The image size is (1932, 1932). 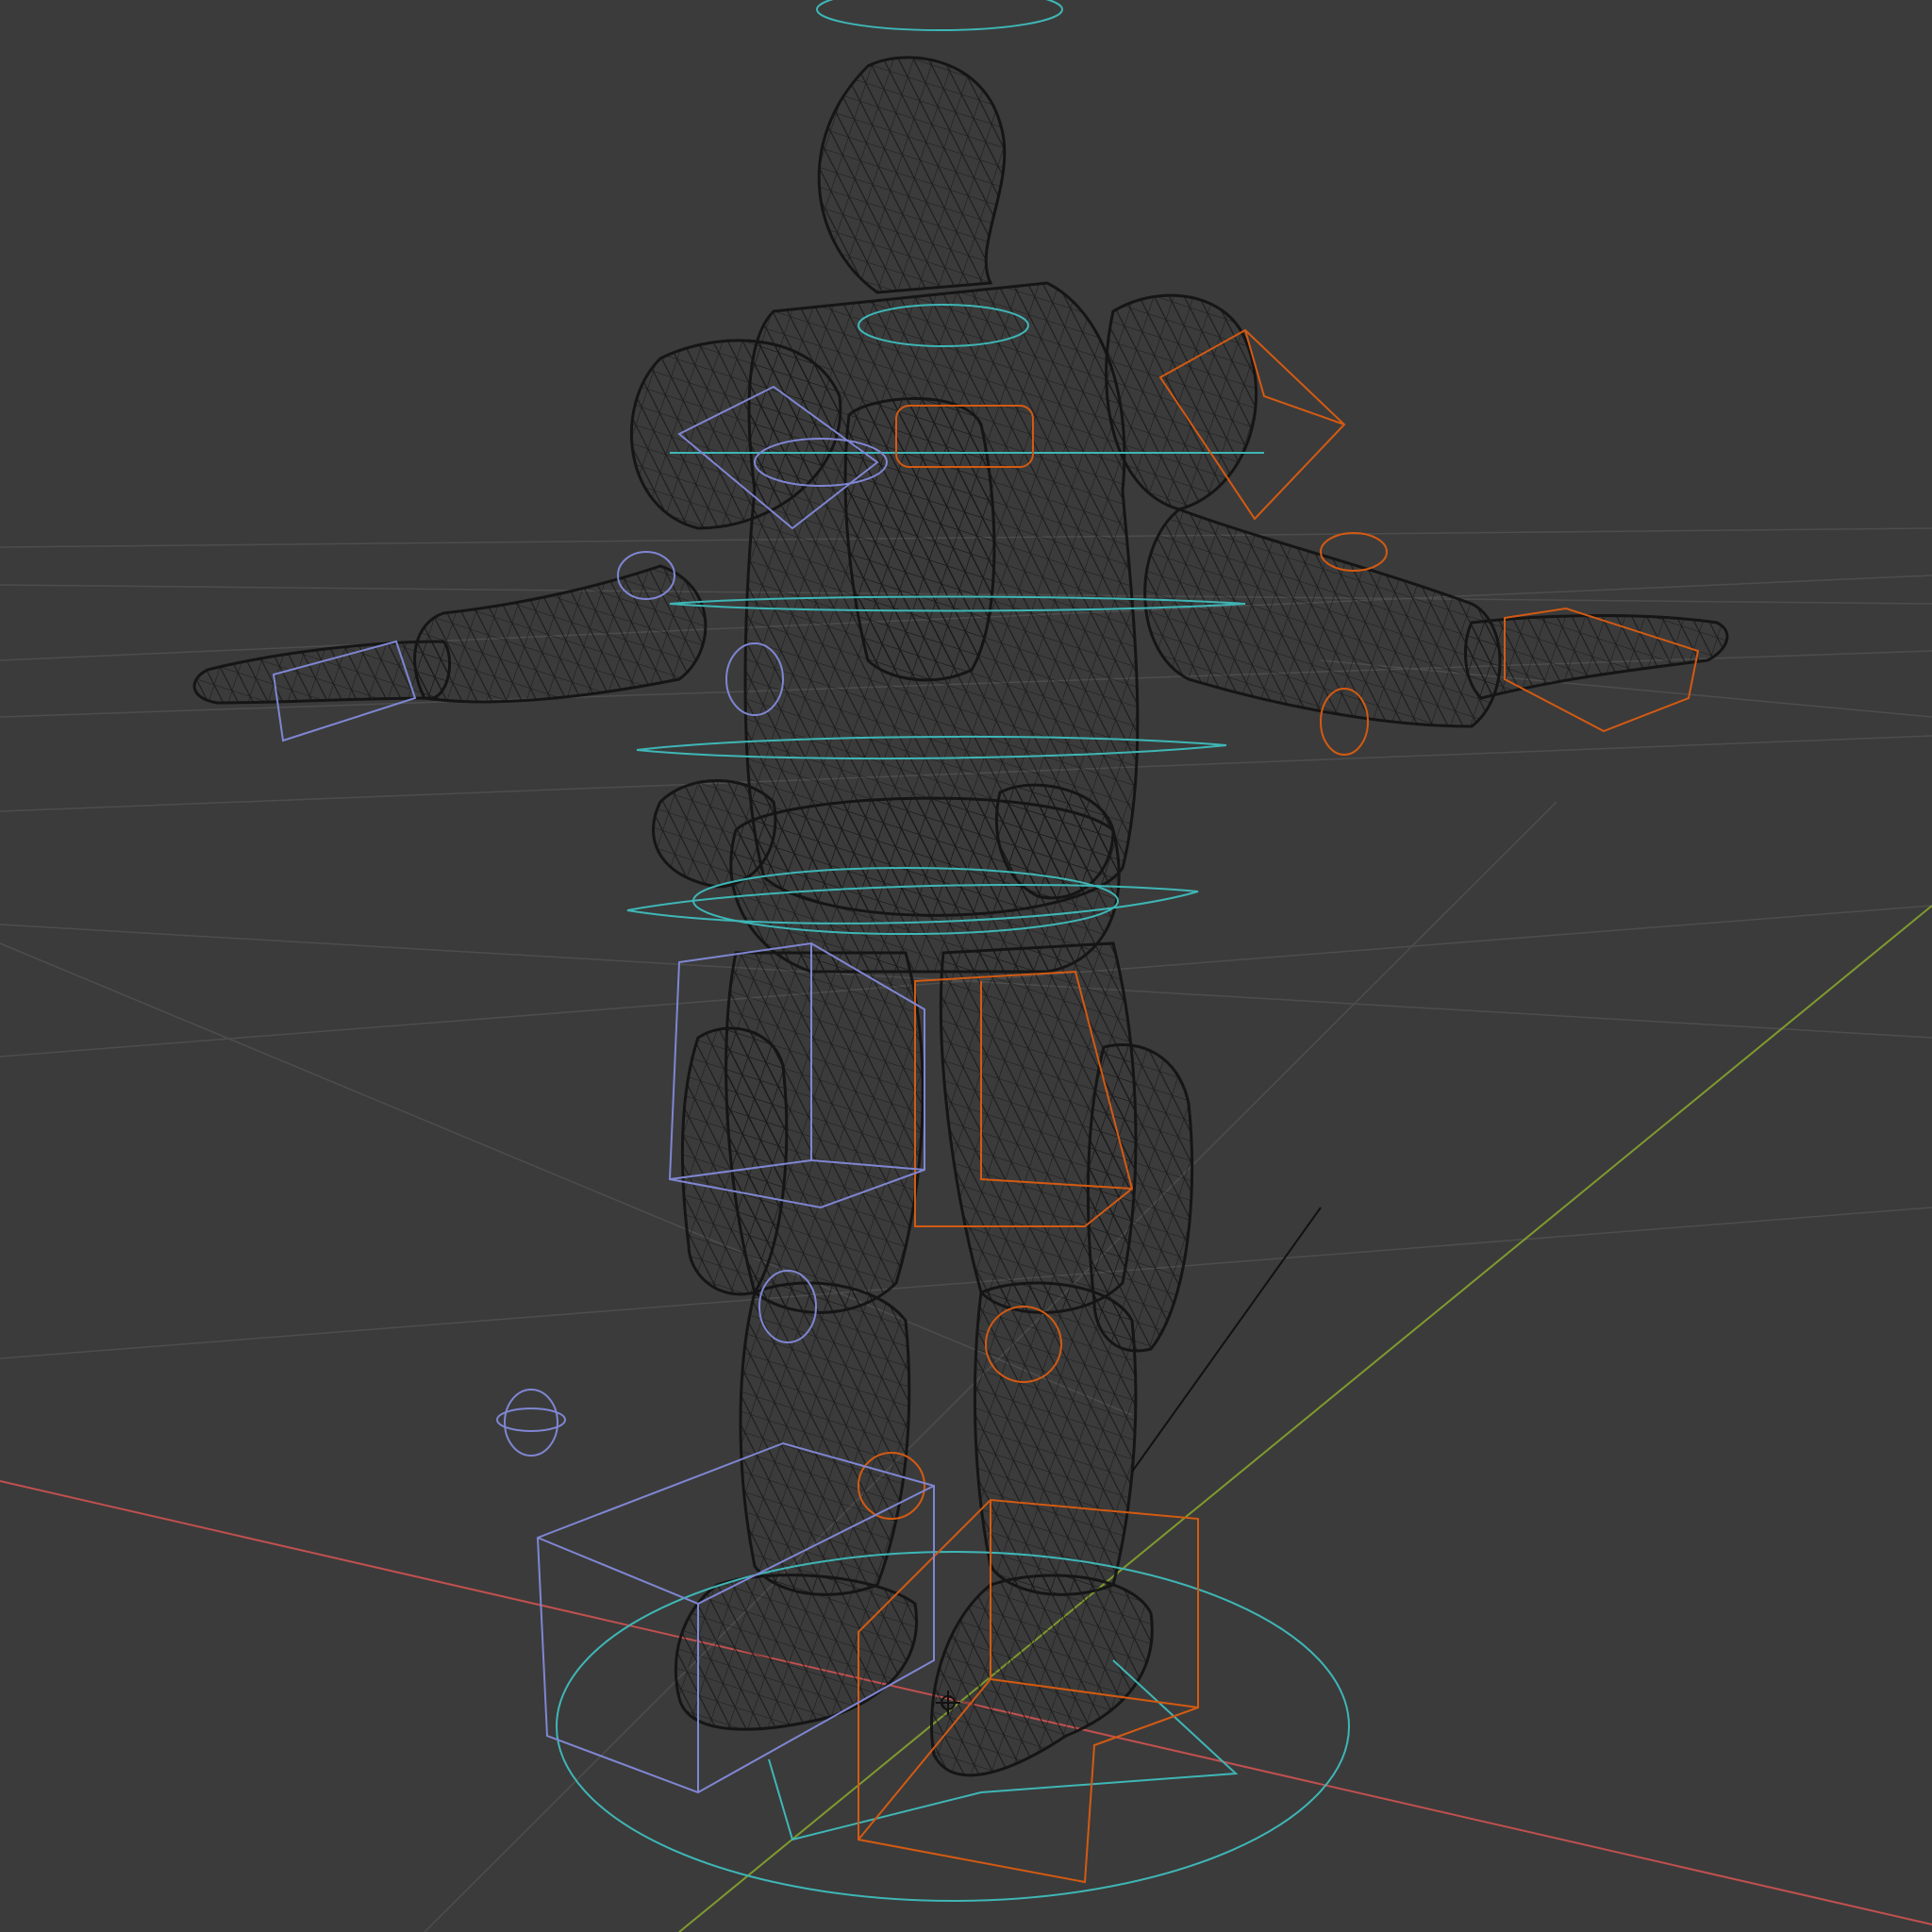 What do you see at coordinates (1322, 618) in the screenshot?
I see `right-arm` at bounding box center [1322, 618].